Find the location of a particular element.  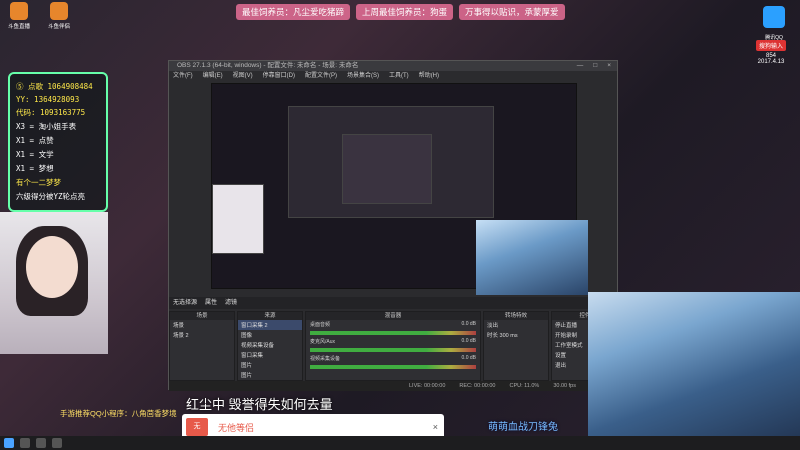

source-item: 图像 is located at coordinates (270, 335).